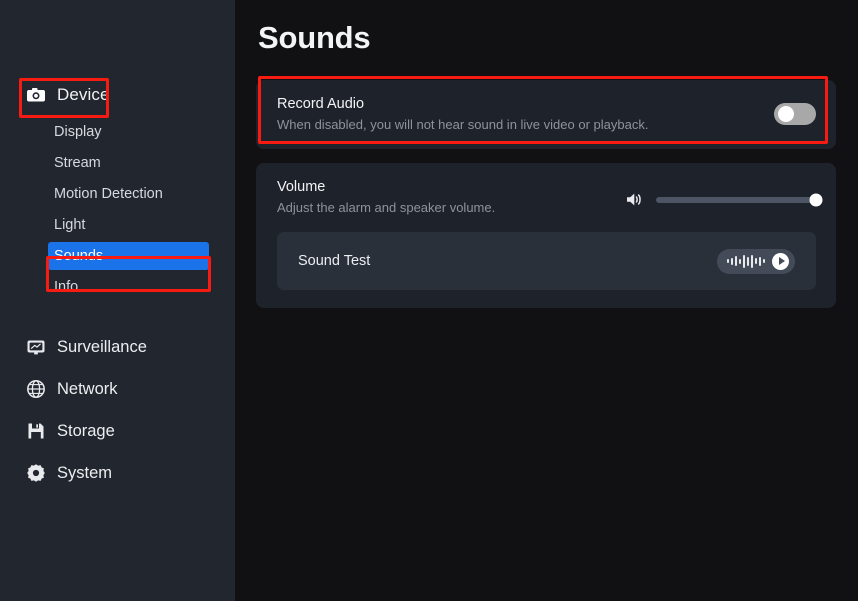  I want to click on sidebar-item-storage: Storage, so click(117, 431).